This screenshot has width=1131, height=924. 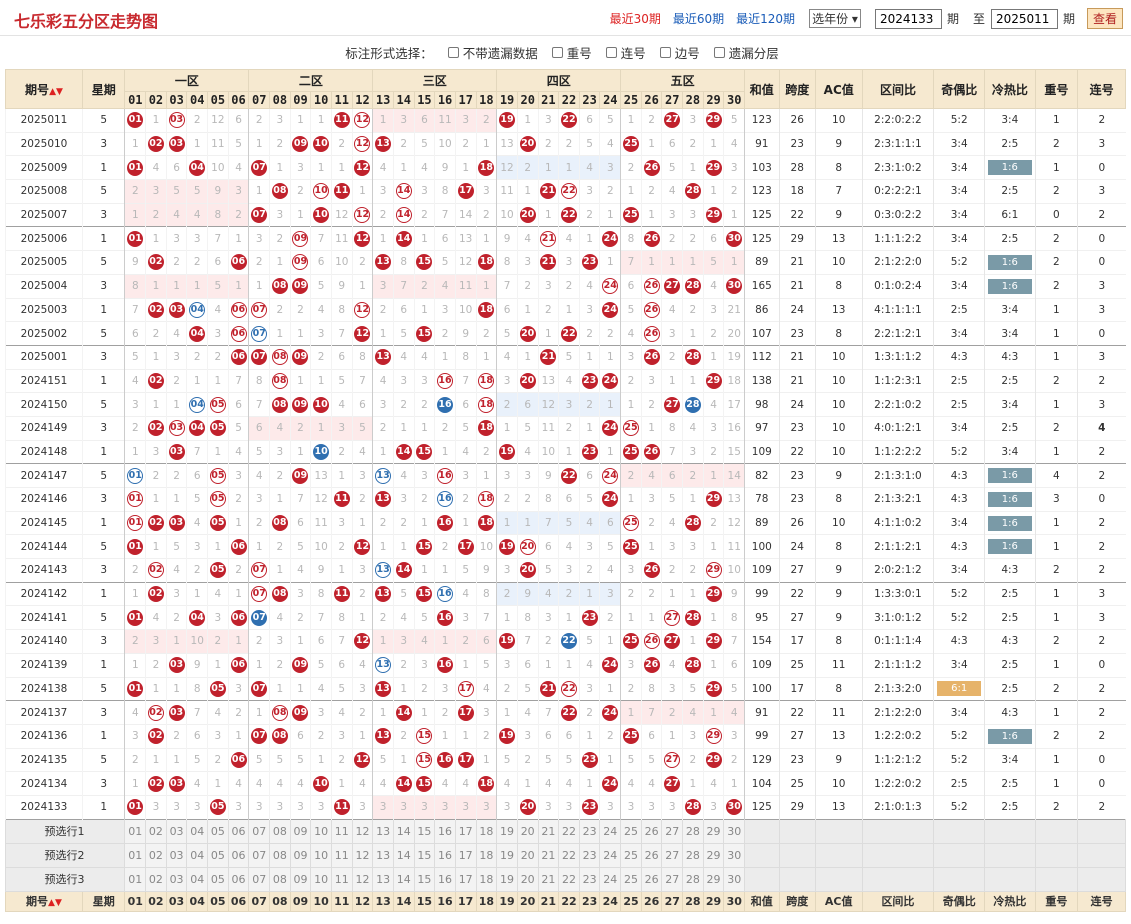 I want to click on option-no-miss: 不带遗漏数据, so click(x=492, y=52).